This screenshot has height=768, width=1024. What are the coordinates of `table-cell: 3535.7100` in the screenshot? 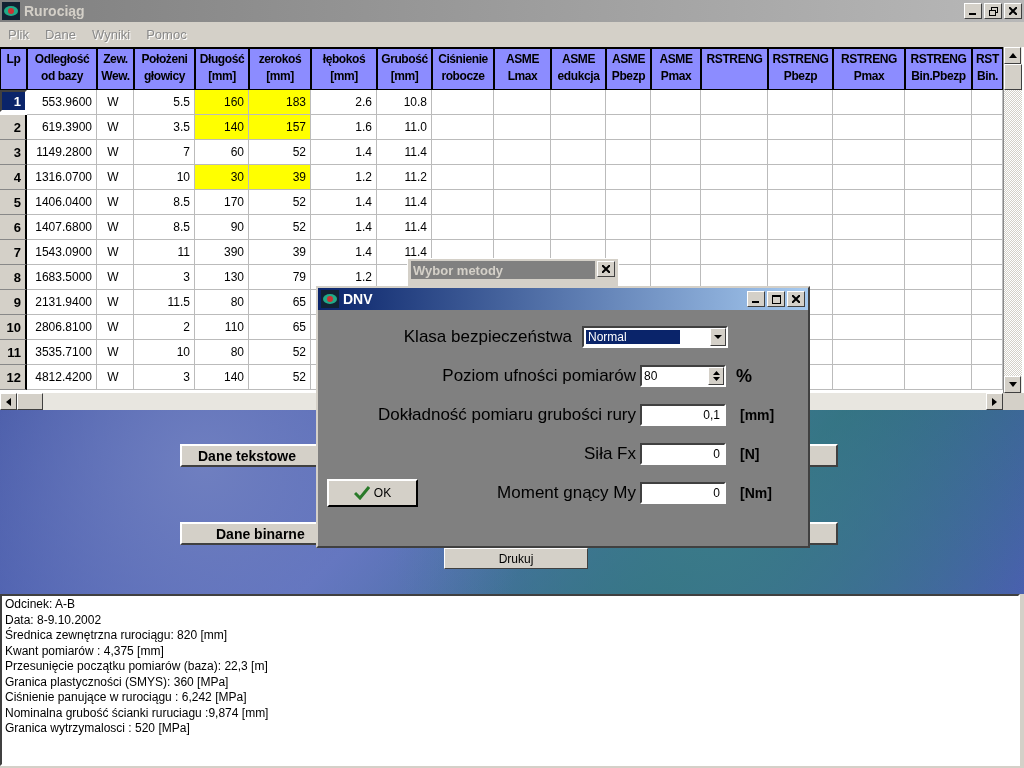 It's located at (62, 352).